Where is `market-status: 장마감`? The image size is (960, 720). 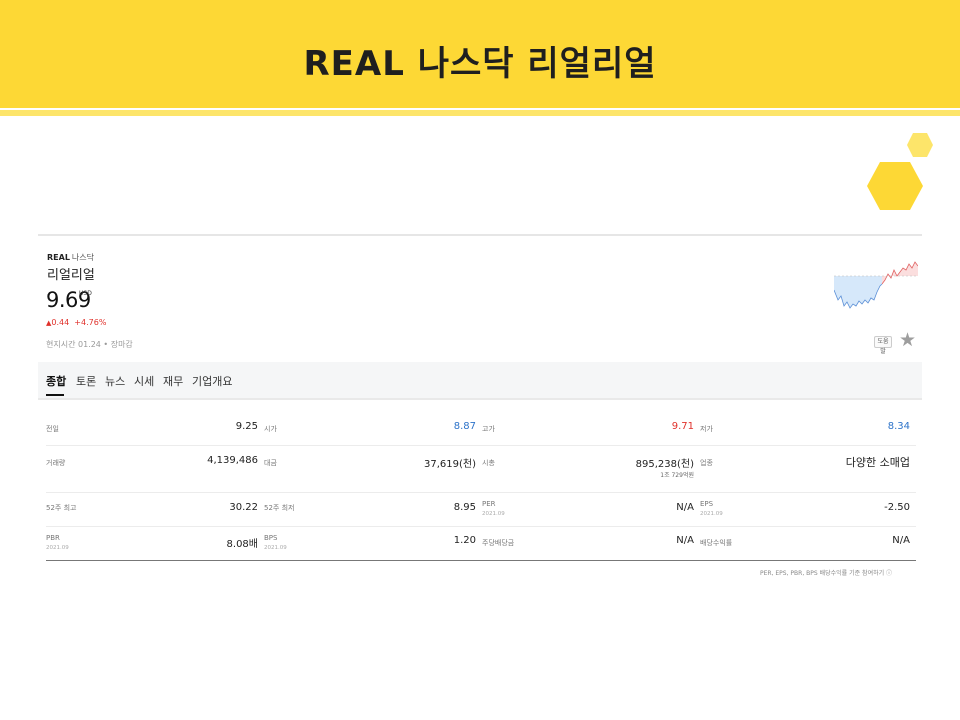 market-status: 장마감 is located at coordinates (121, 344).